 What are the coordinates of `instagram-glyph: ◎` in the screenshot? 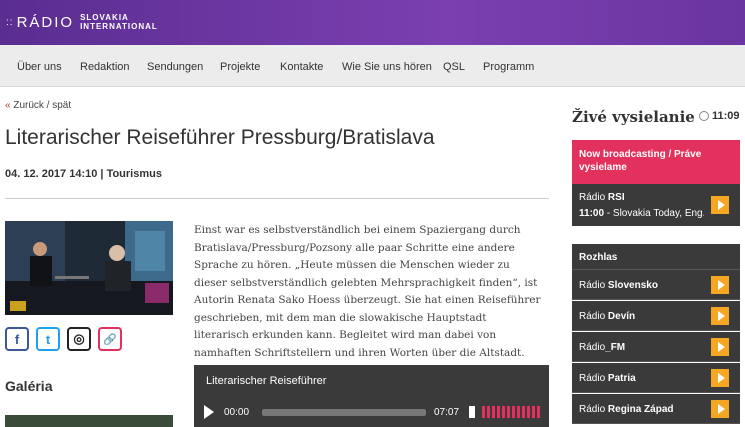 It's located at (79, 338).